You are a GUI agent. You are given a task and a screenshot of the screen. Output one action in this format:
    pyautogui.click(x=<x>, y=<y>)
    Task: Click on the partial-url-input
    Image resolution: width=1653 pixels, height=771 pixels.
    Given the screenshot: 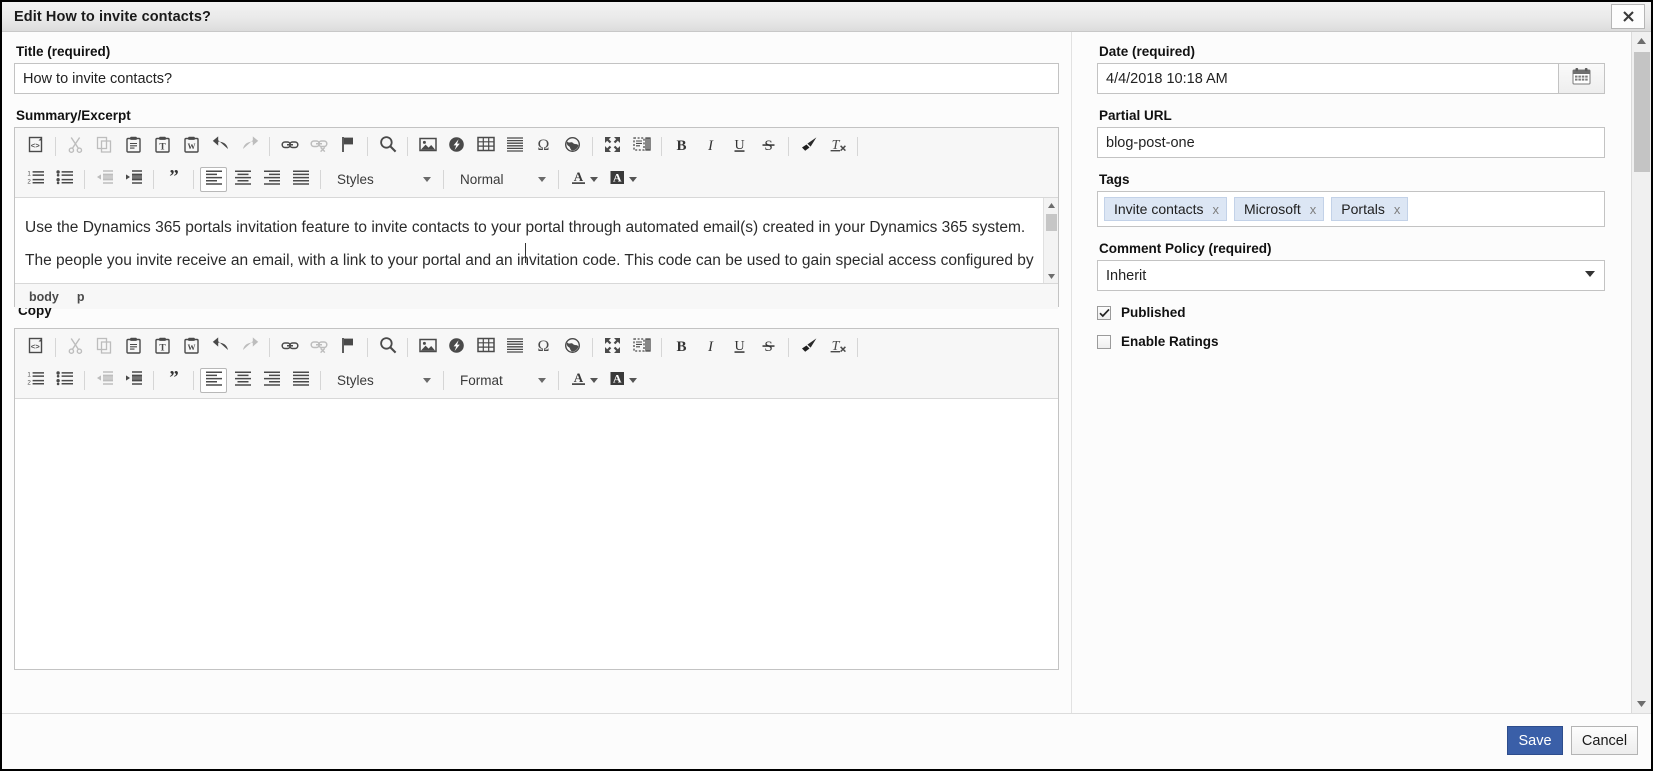 What is the action you would take?
    pyautogui.click(x=1351, y=142)
    